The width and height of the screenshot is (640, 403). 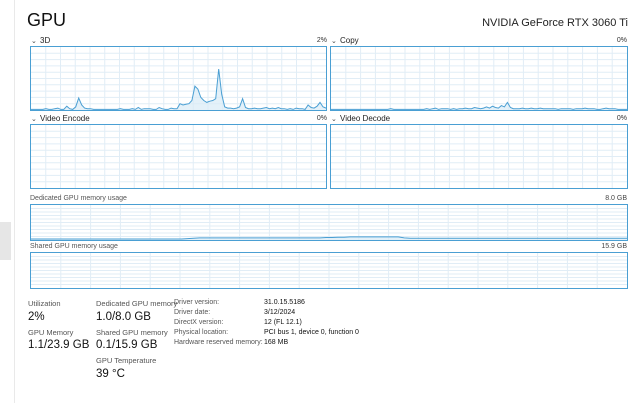 What do you see at coordinates (5, 241) in the screenshot?
I see `left-nav-selected-tab` at bounding box center [5, 241].